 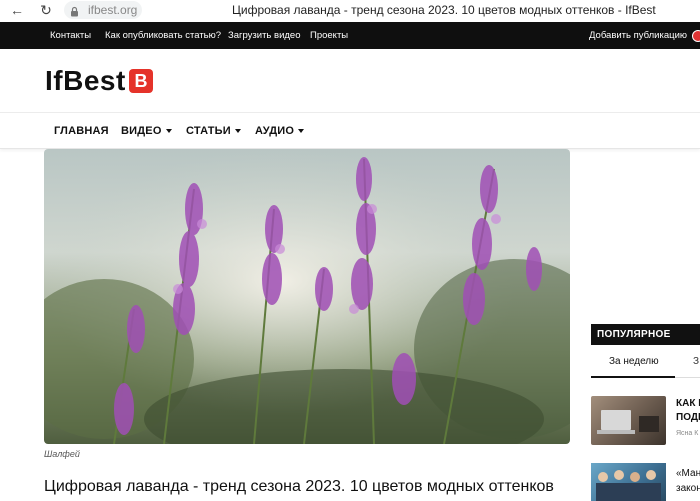 What do you see at coordinates (628, 485) in the screenshot?
I see `group-photo-illustration` at bounding box center [628, 485].